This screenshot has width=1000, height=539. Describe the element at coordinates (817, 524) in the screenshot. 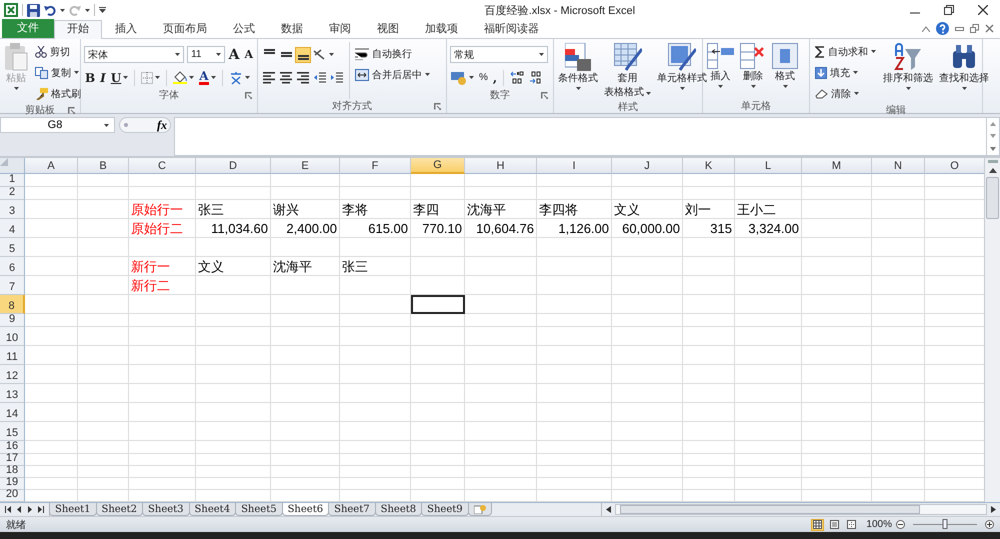

I see `normal-view-button` at that location.